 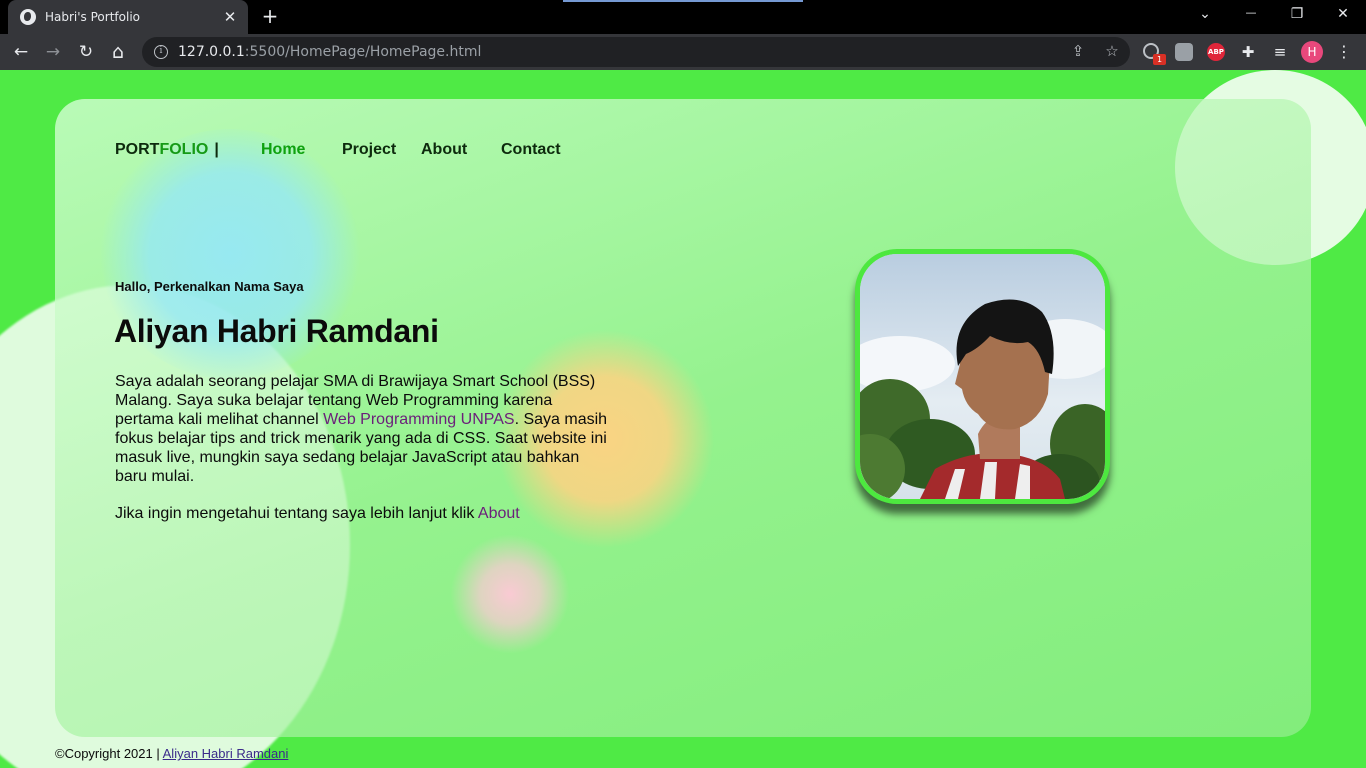 I want to click on glow-pink, so click(x=510, y=594).